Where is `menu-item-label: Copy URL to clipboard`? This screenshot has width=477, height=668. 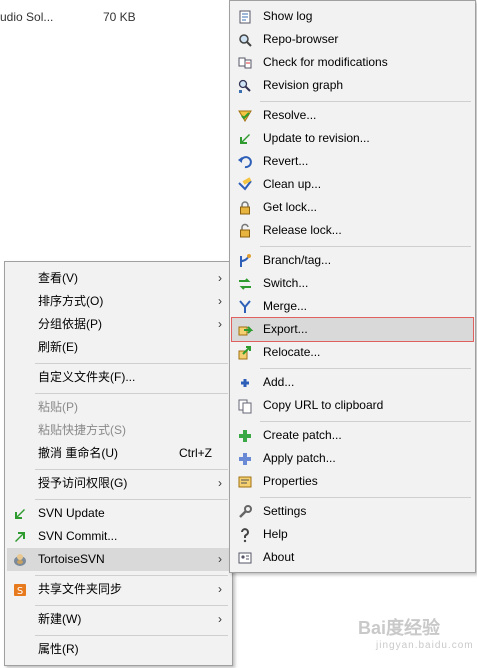
menu-item-label: Copy URL to clipboard is located at coordinates (323, 405).